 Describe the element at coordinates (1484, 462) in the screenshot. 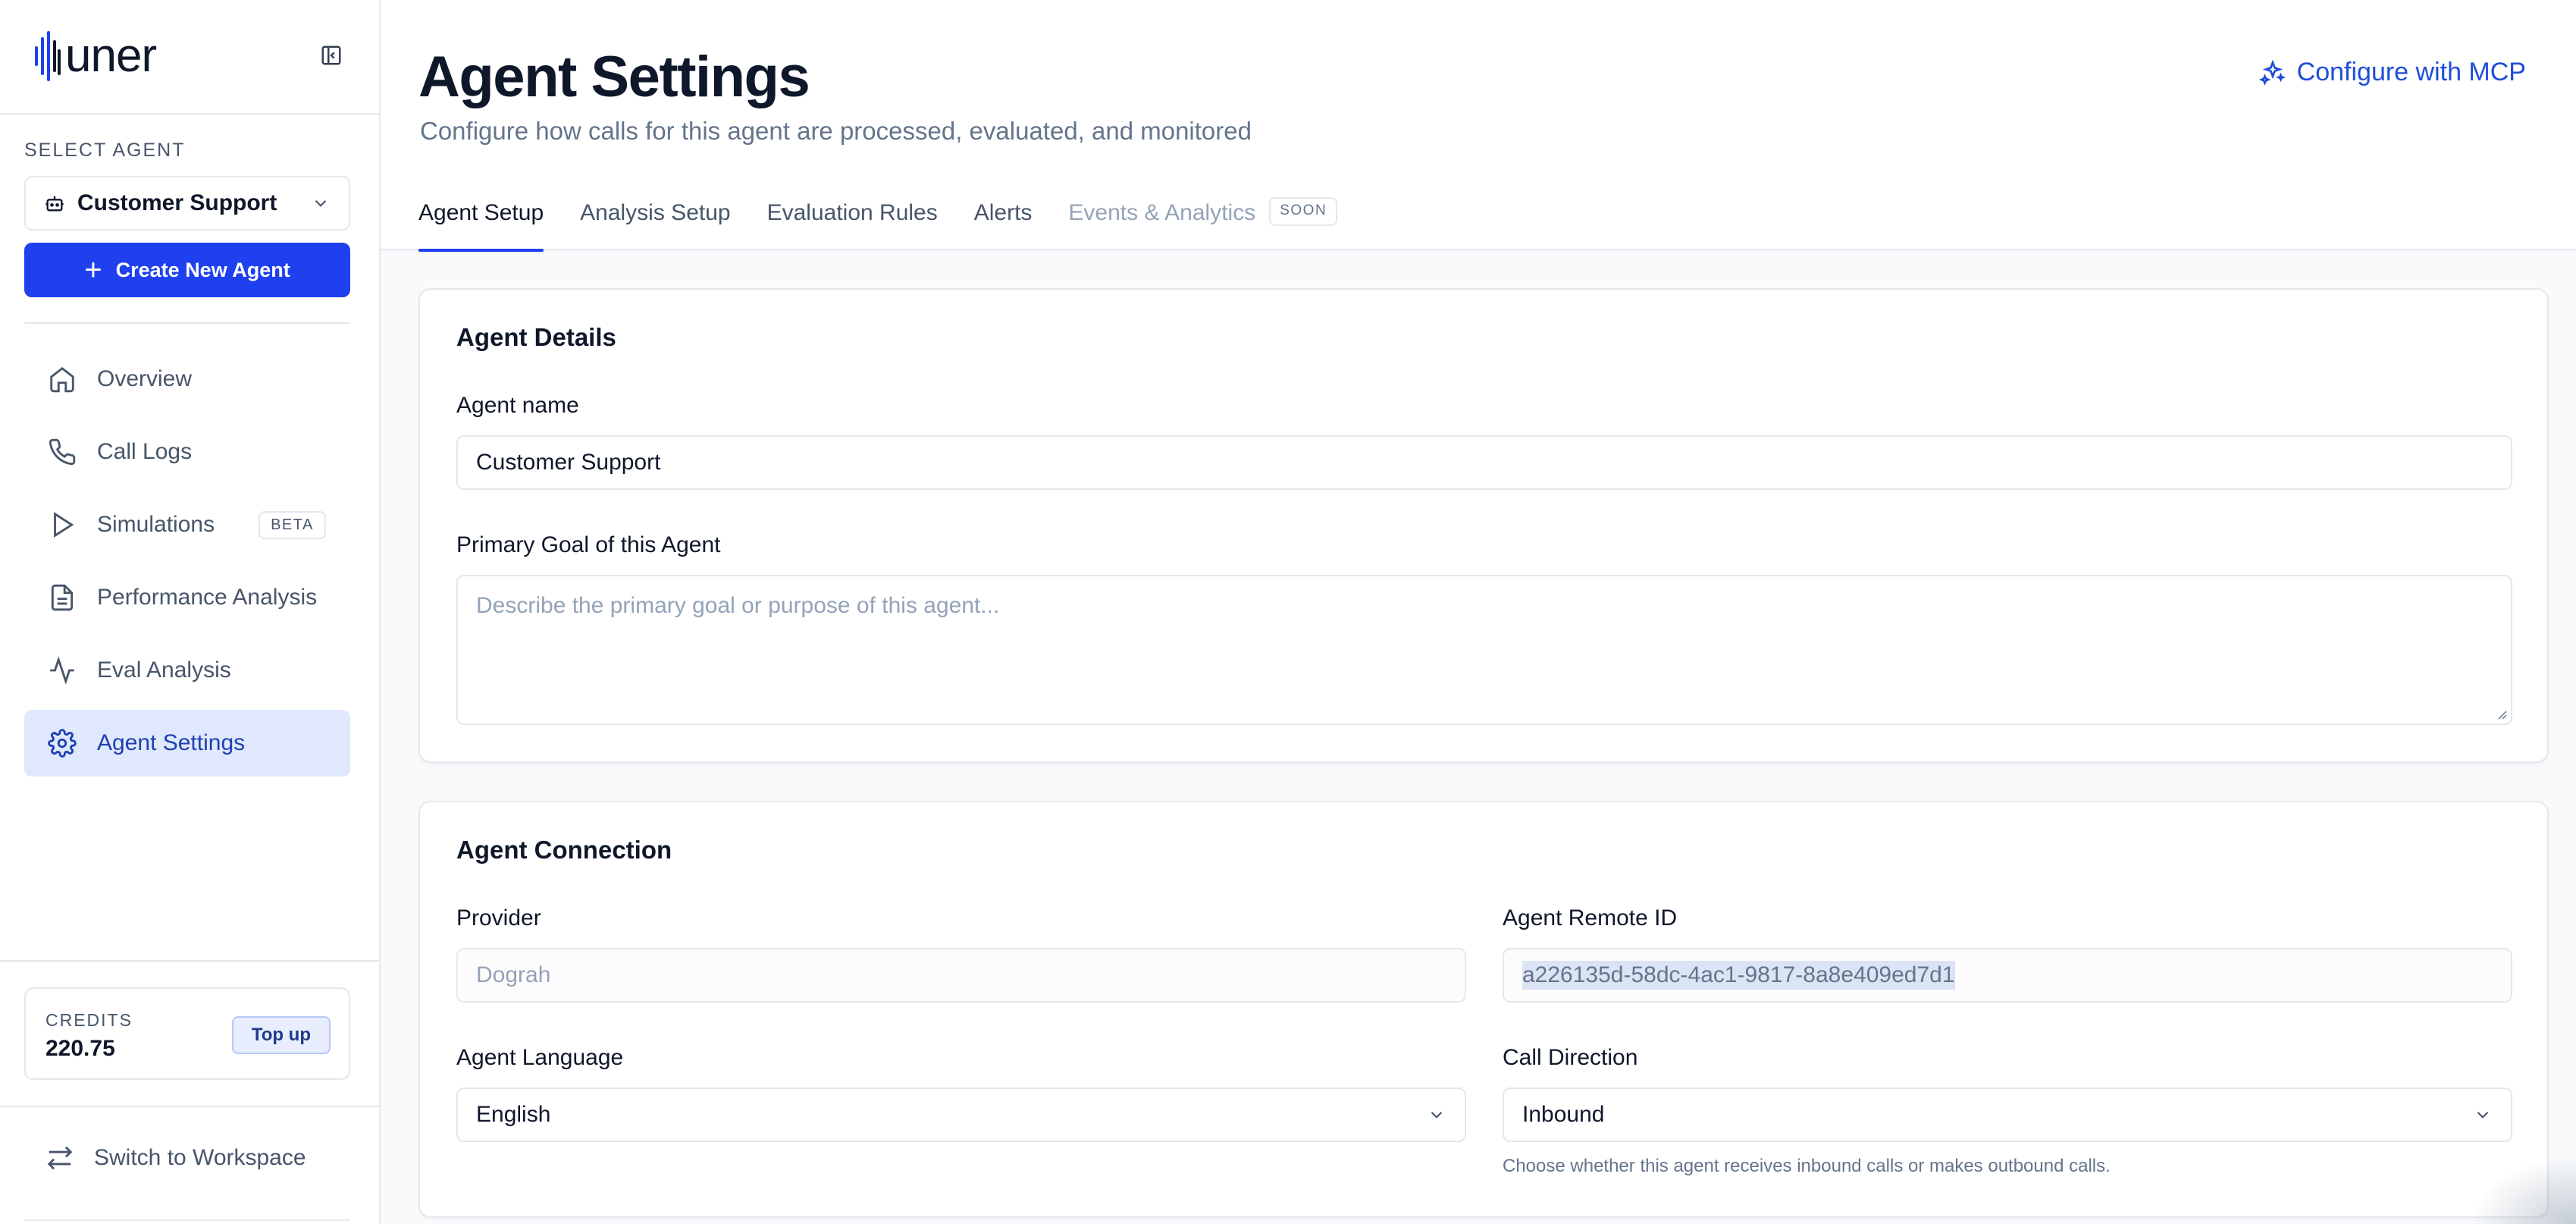

I see `agent-name-input: Customer Support` at that location.